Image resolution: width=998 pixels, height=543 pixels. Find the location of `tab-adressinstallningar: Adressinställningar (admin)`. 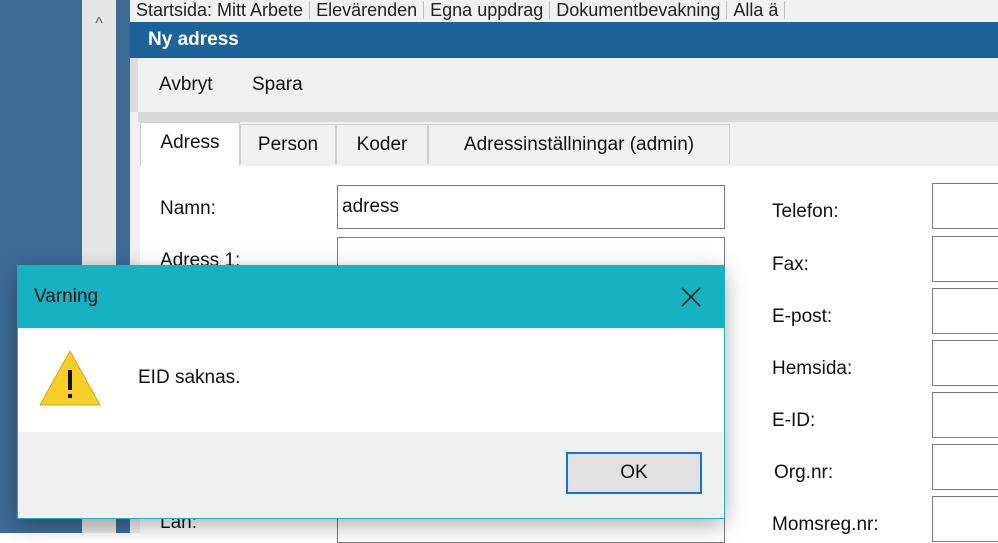

tab-adressinstallningar: Adressinställningar (admin) is located at coordinates (579, 144).